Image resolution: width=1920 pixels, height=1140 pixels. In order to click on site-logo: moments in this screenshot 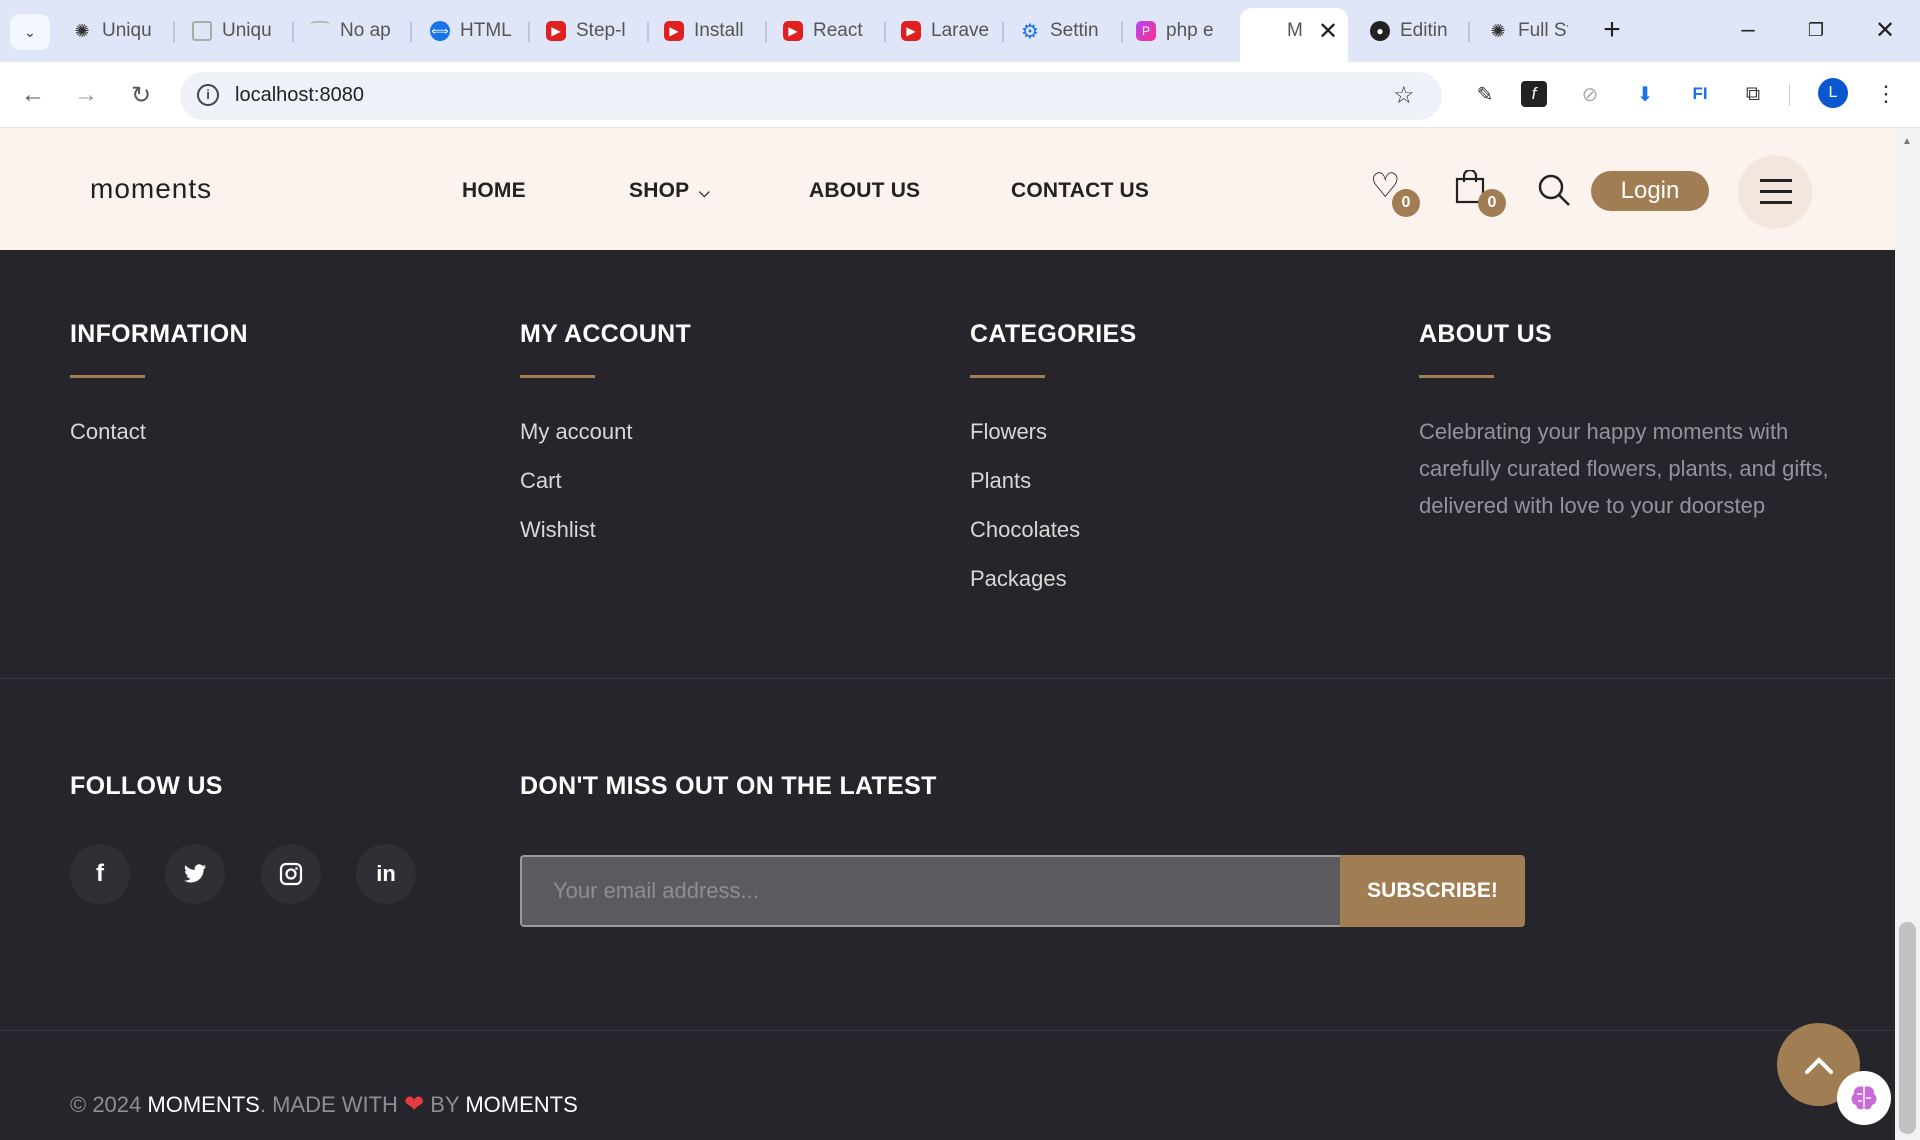, I will do `click(151, 189)`.